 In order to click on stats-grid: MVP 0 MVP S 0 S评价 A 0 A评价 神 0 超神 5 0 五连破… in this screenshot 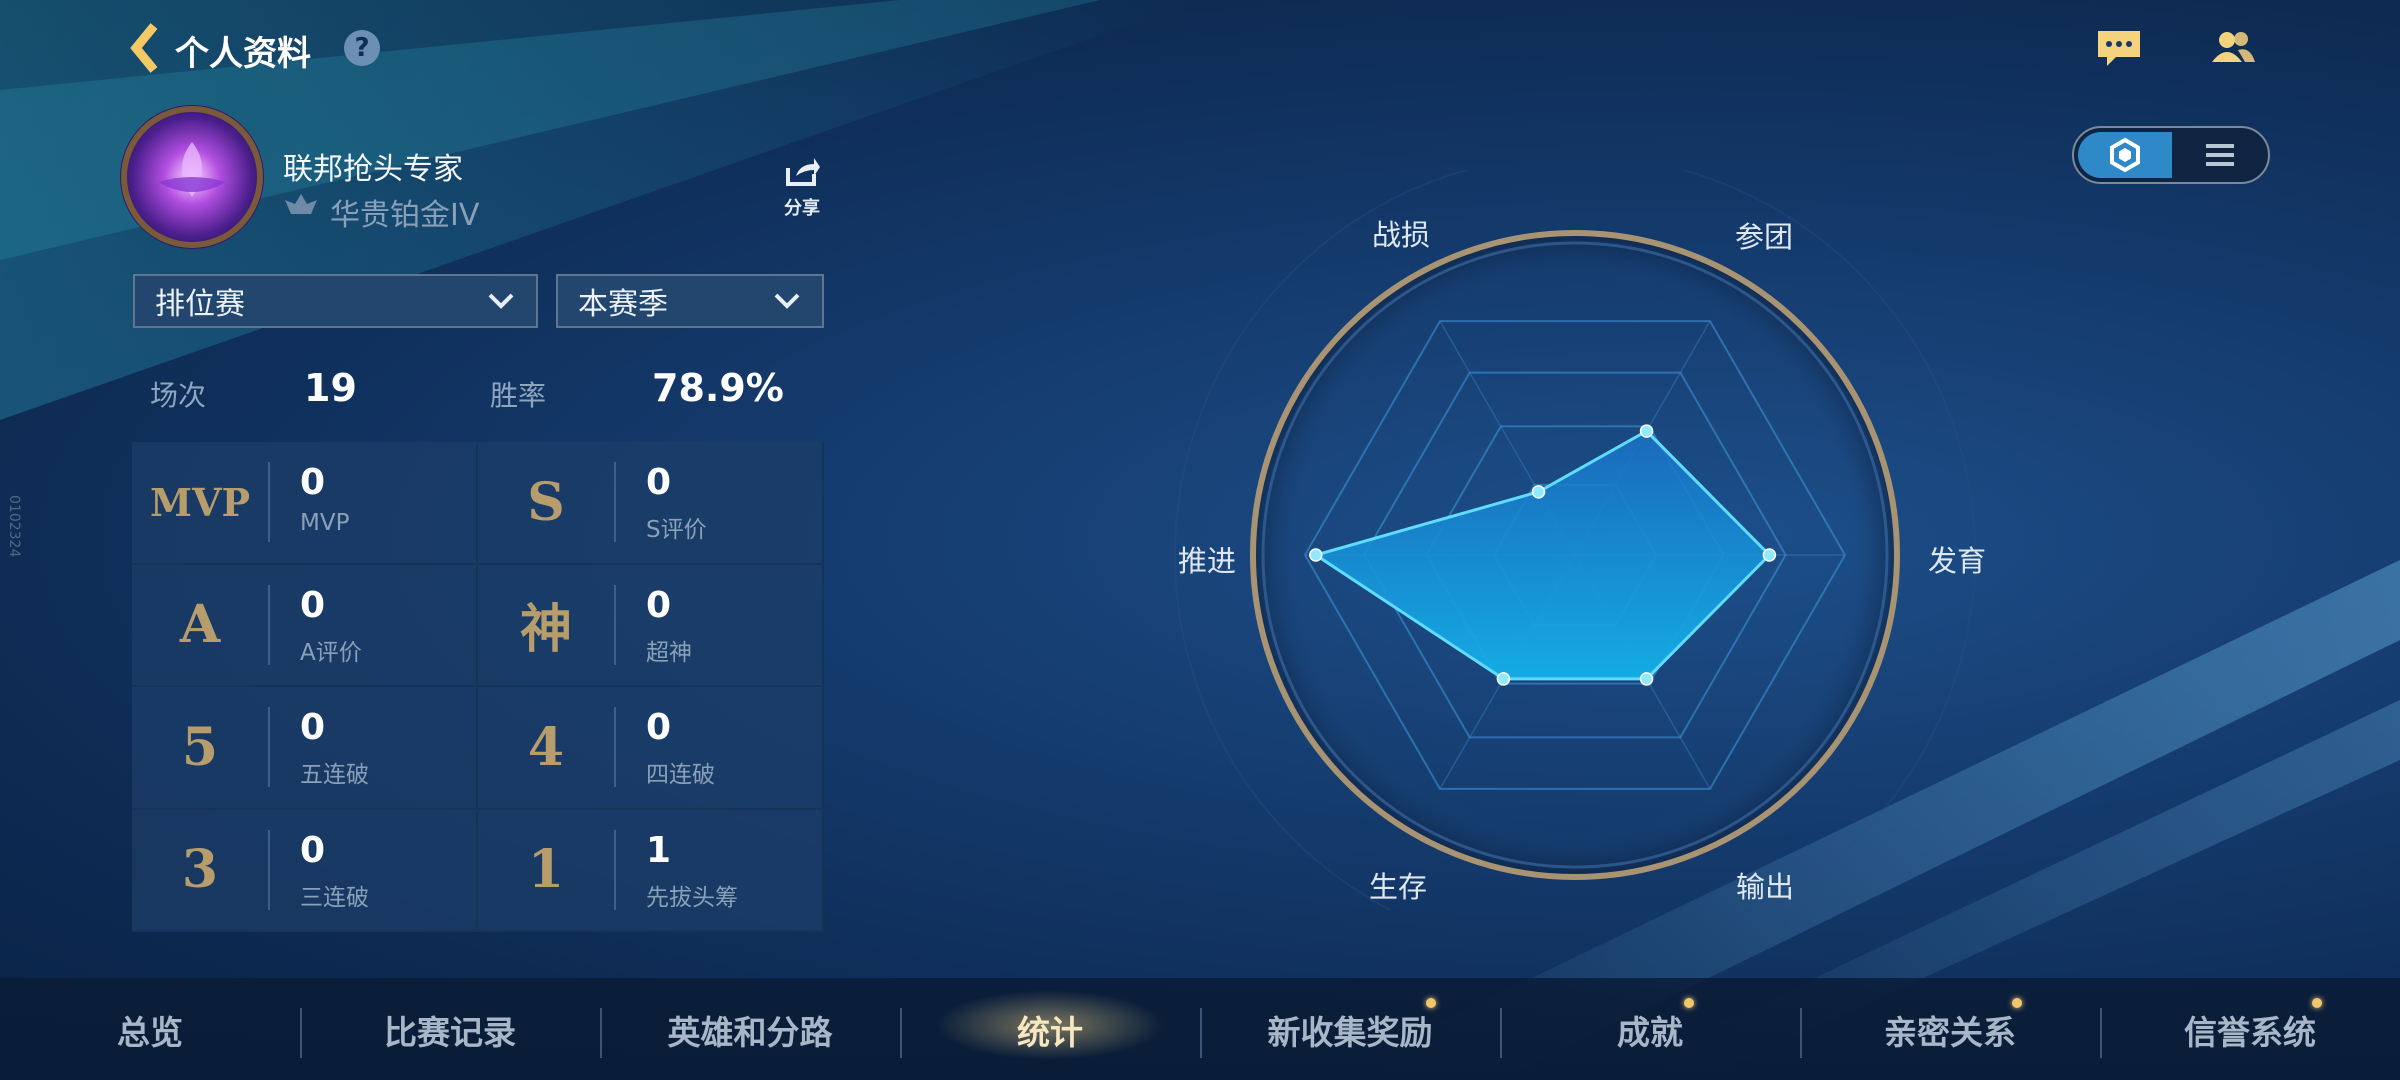, I will do `click(478, 687)`.